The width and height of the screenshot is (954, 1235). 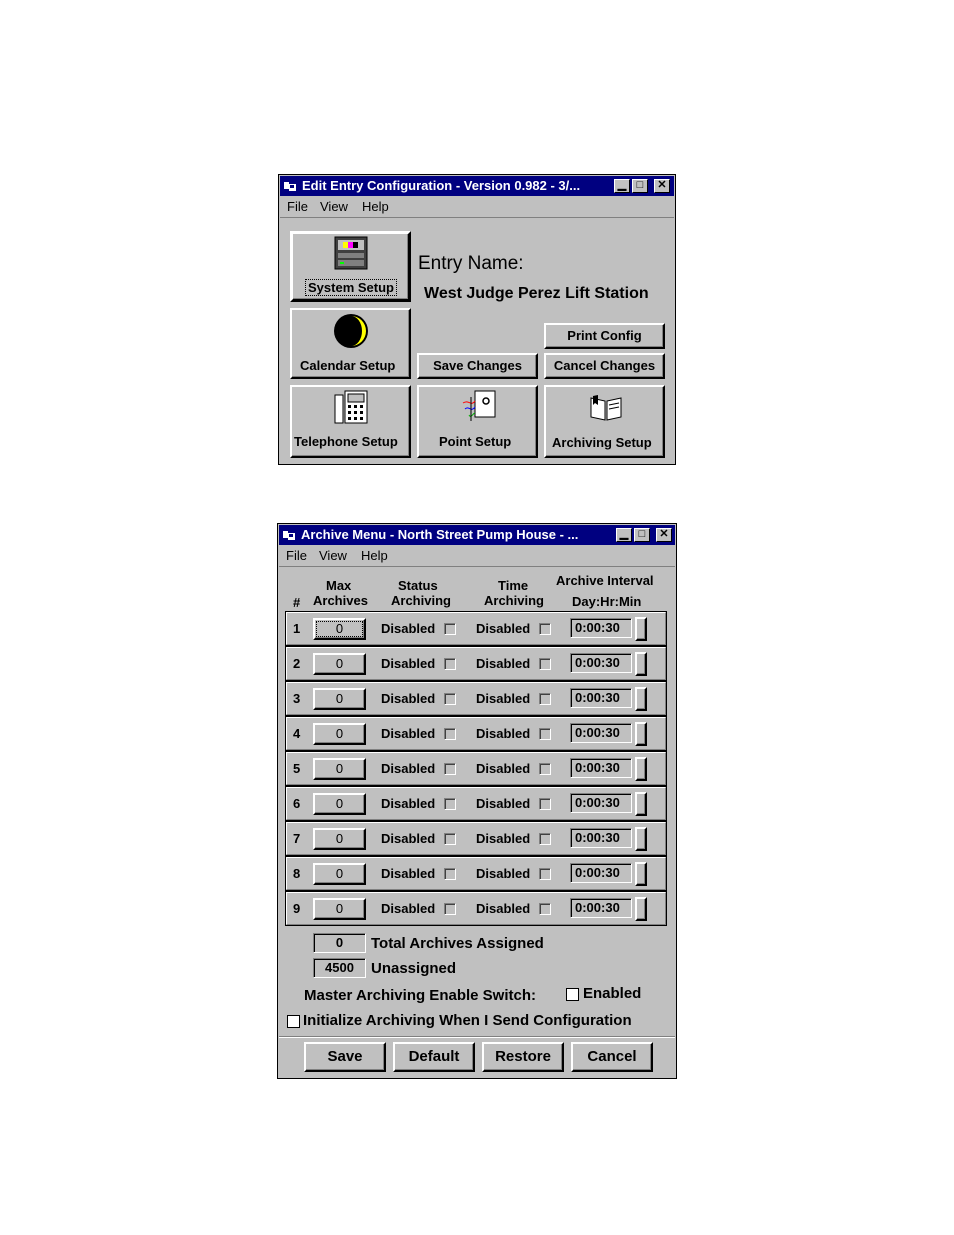 What do you see at coordinates (339, 942) in the screenshot?
I see `total-archives-value: 0` at bounding box center [339, 942].